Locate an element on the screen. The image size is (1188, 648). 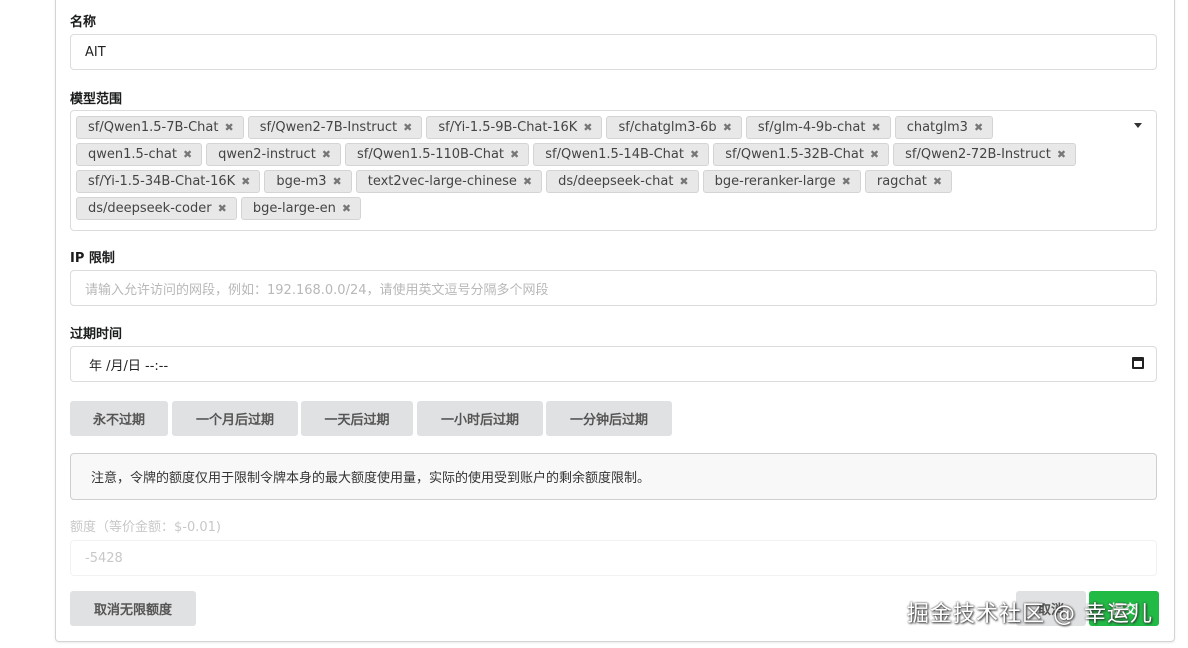
never-expire-button: 永不过期 is located at coordinates (119, 418).